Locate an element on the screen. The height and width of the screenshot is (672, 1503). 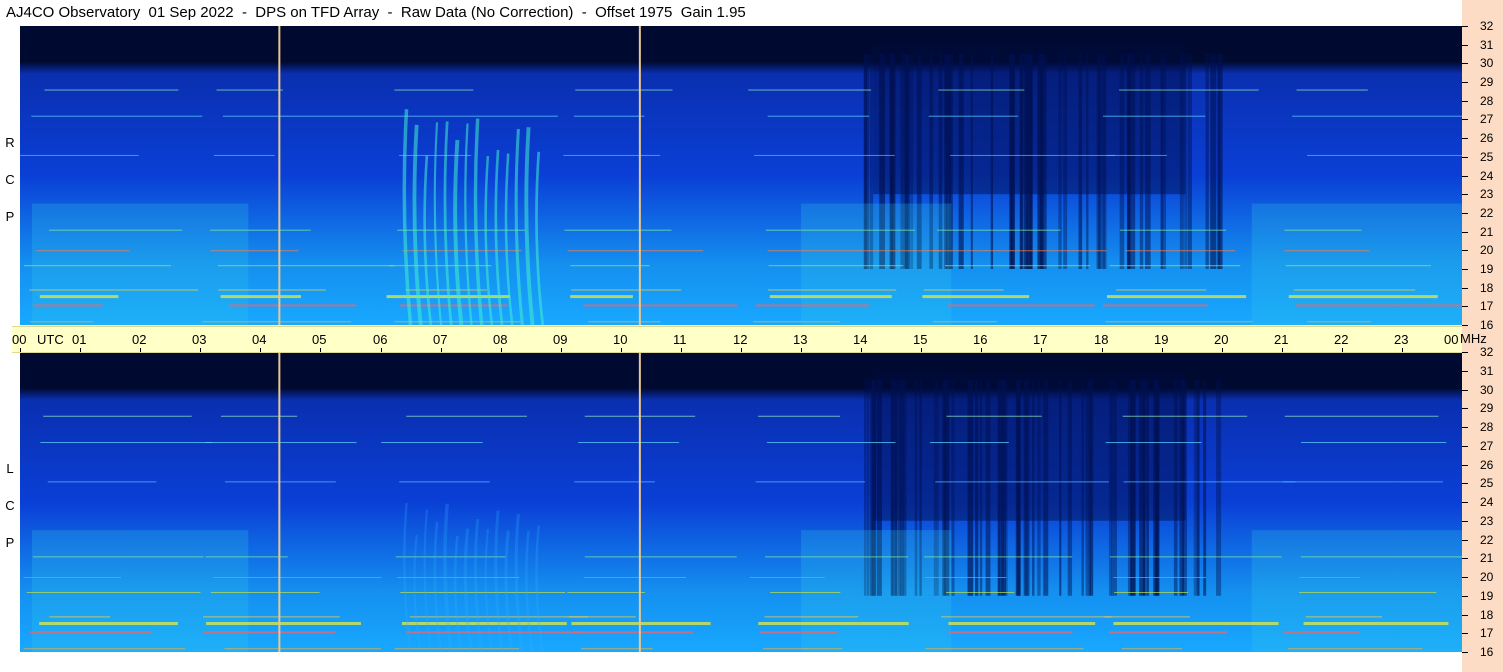
frequency-tick-label: 19 is located at coordinates (1487, 596).